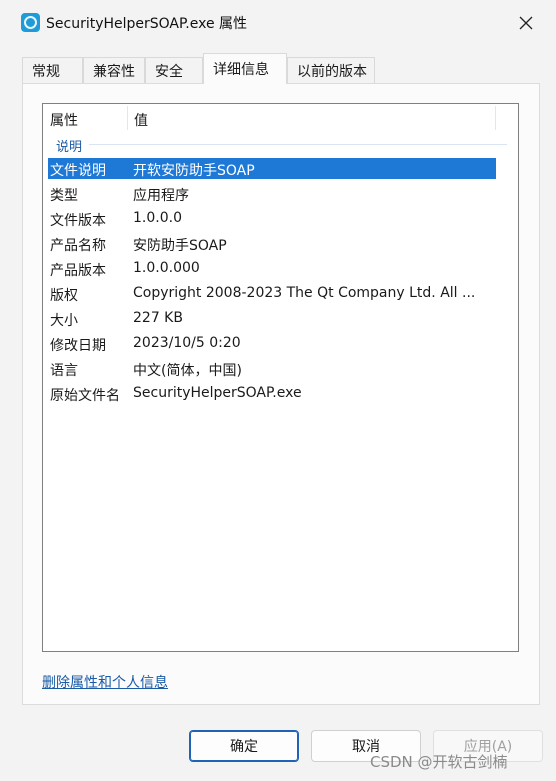 This screenshot has width=556, height=781. I want to click on column-header-property: 属性, so click(64, 120).